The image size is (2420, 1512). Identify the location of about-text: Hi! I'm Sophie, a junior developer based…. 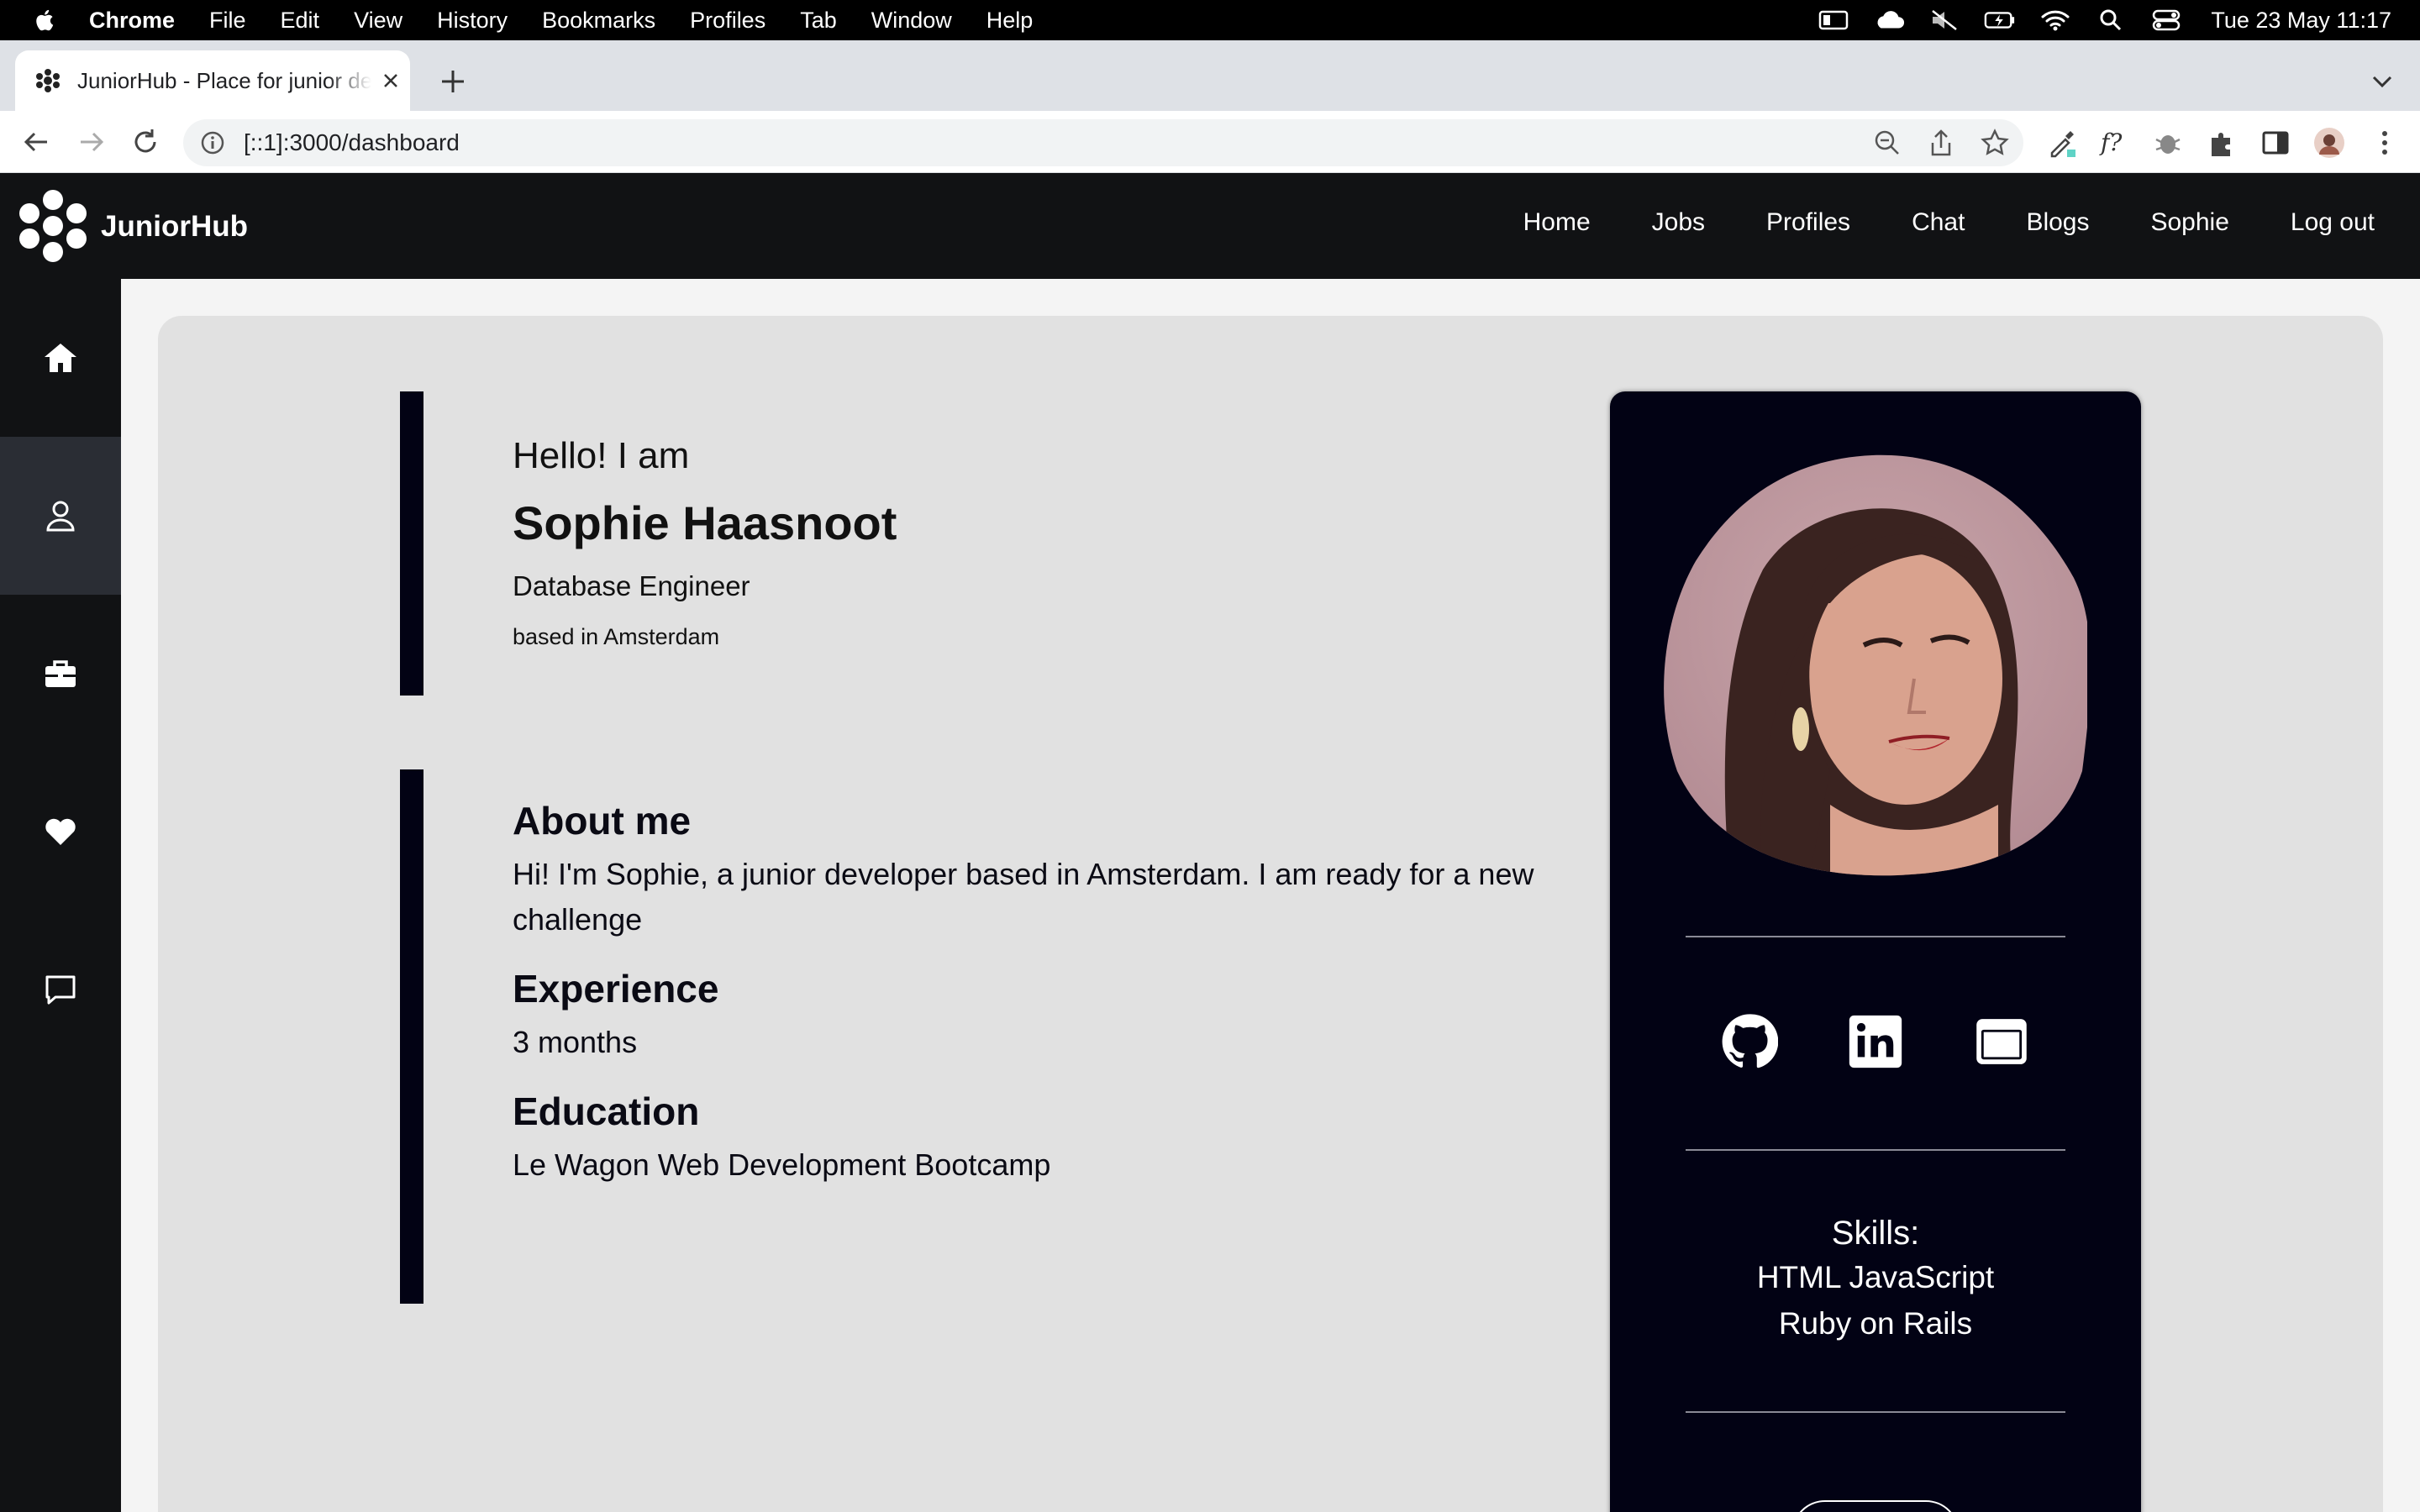
(1023, 897).